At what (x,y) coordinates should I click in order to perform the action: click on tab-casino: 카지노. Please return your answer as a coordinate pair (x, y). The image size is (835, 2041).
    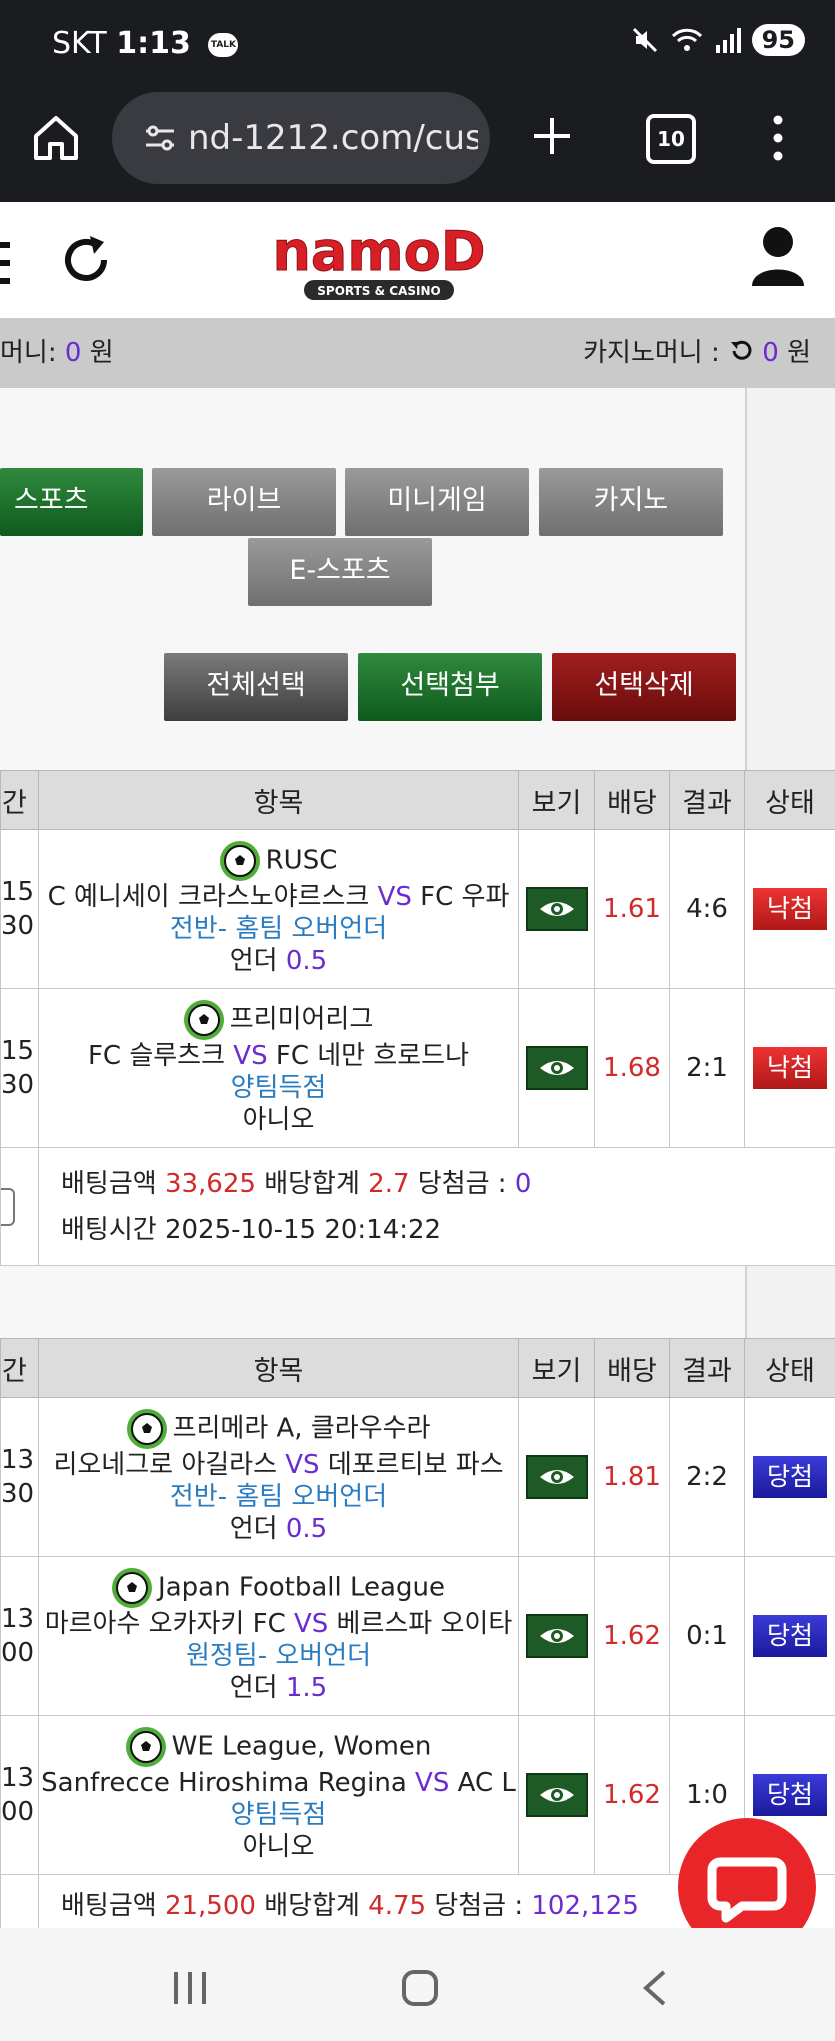
    Looking at the image, I should click on (631, 502).